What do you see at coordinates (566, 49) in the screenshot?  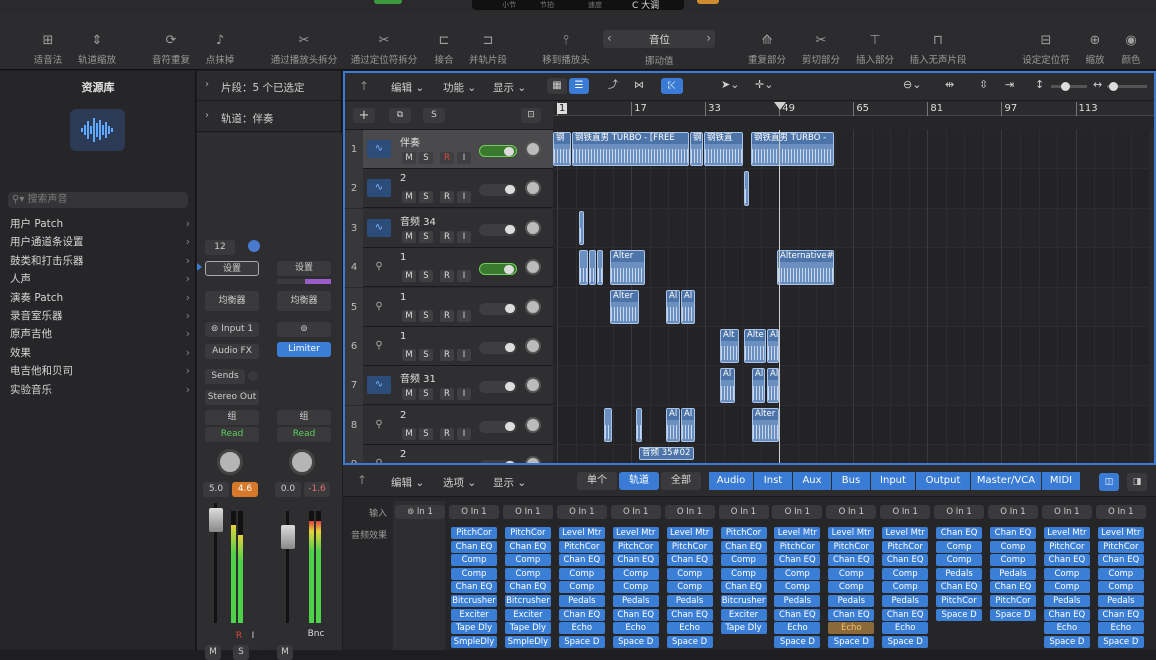 I see `toolbar-move-playhead-button: ⫯ 移到播放头` at bounding box center [566, 49].